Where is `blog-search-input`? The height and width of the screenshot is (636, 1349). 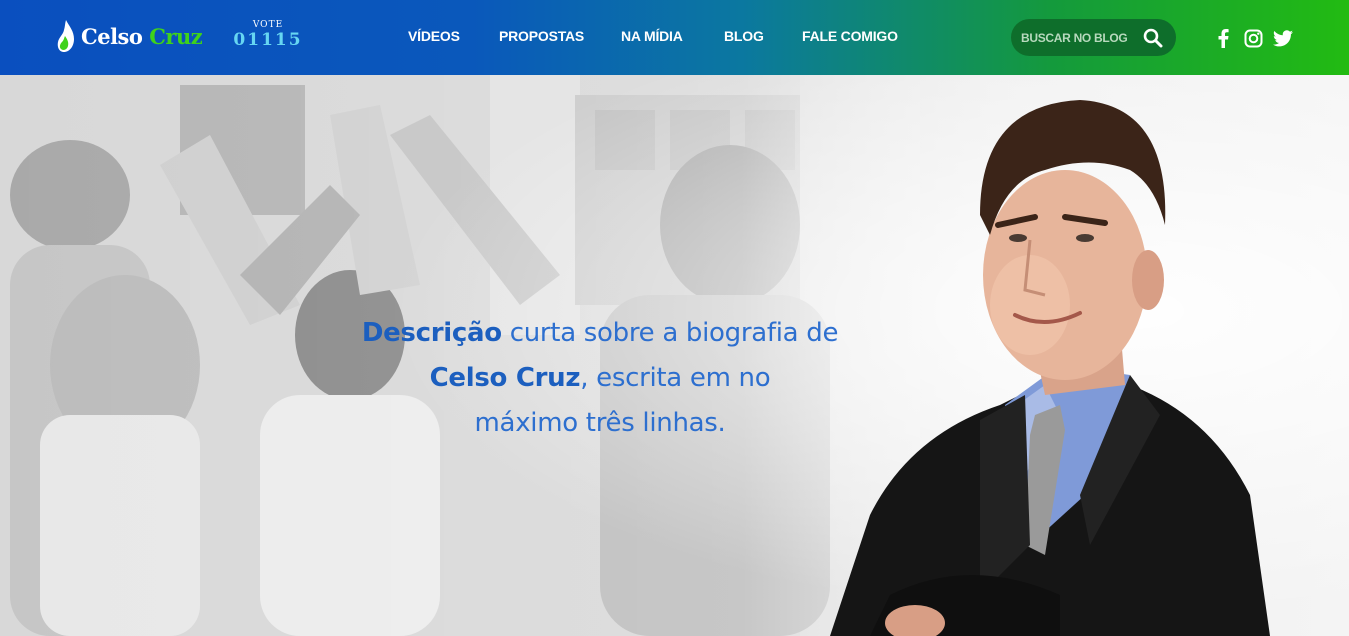 blog-search-input is located at coordinates (1080, 37).